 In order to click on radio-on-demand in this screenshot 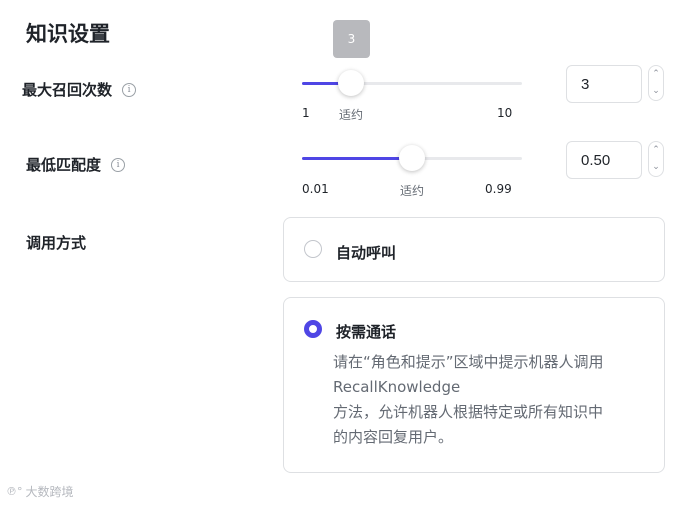, I will do `click(313, 329)`.